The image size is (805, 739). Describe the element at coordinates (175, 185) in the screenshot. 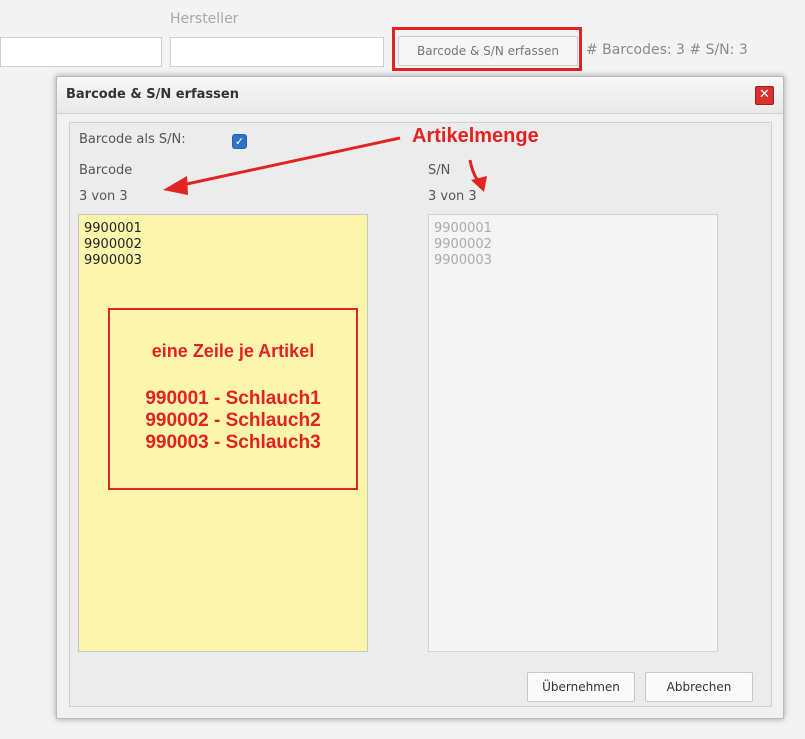

I see `arrow-head-barcode` at that location.